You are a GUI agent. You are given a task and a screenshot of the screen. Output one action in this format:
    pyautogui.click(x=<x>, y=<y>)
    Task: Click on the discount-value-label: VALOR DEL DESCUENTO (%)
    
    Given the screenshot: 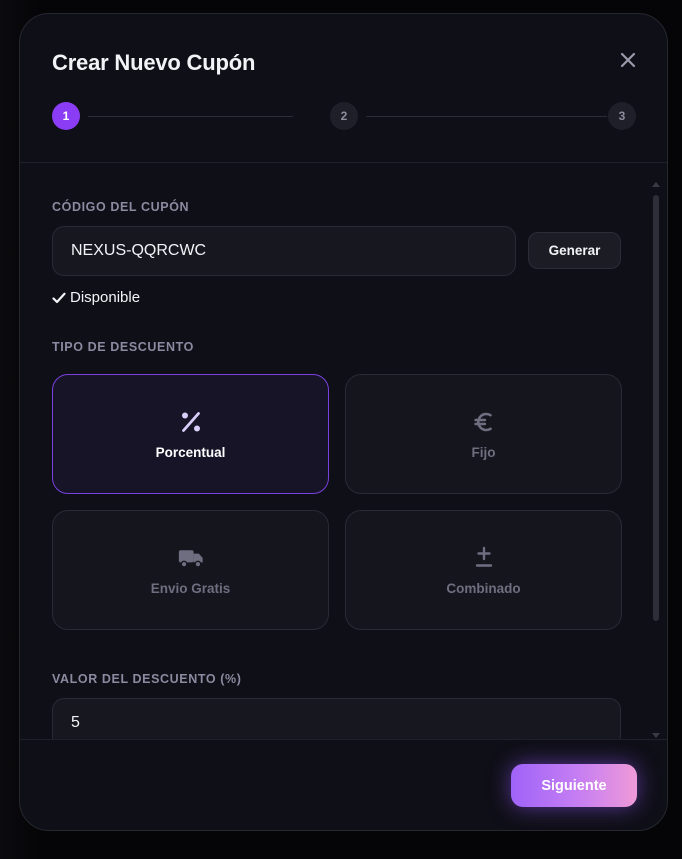 What is the action you would take?
    pyautogui.click(x=147, y=679)
    